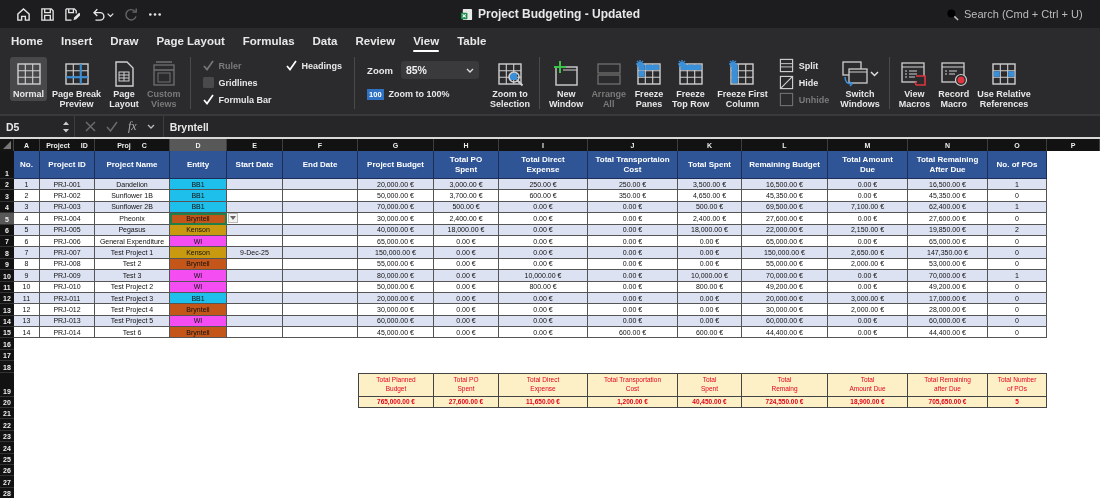 Image resolution: width=1100 pixels, height=498 pixels. I want to click on spreadsheet-file-icon, so click(466, 14).